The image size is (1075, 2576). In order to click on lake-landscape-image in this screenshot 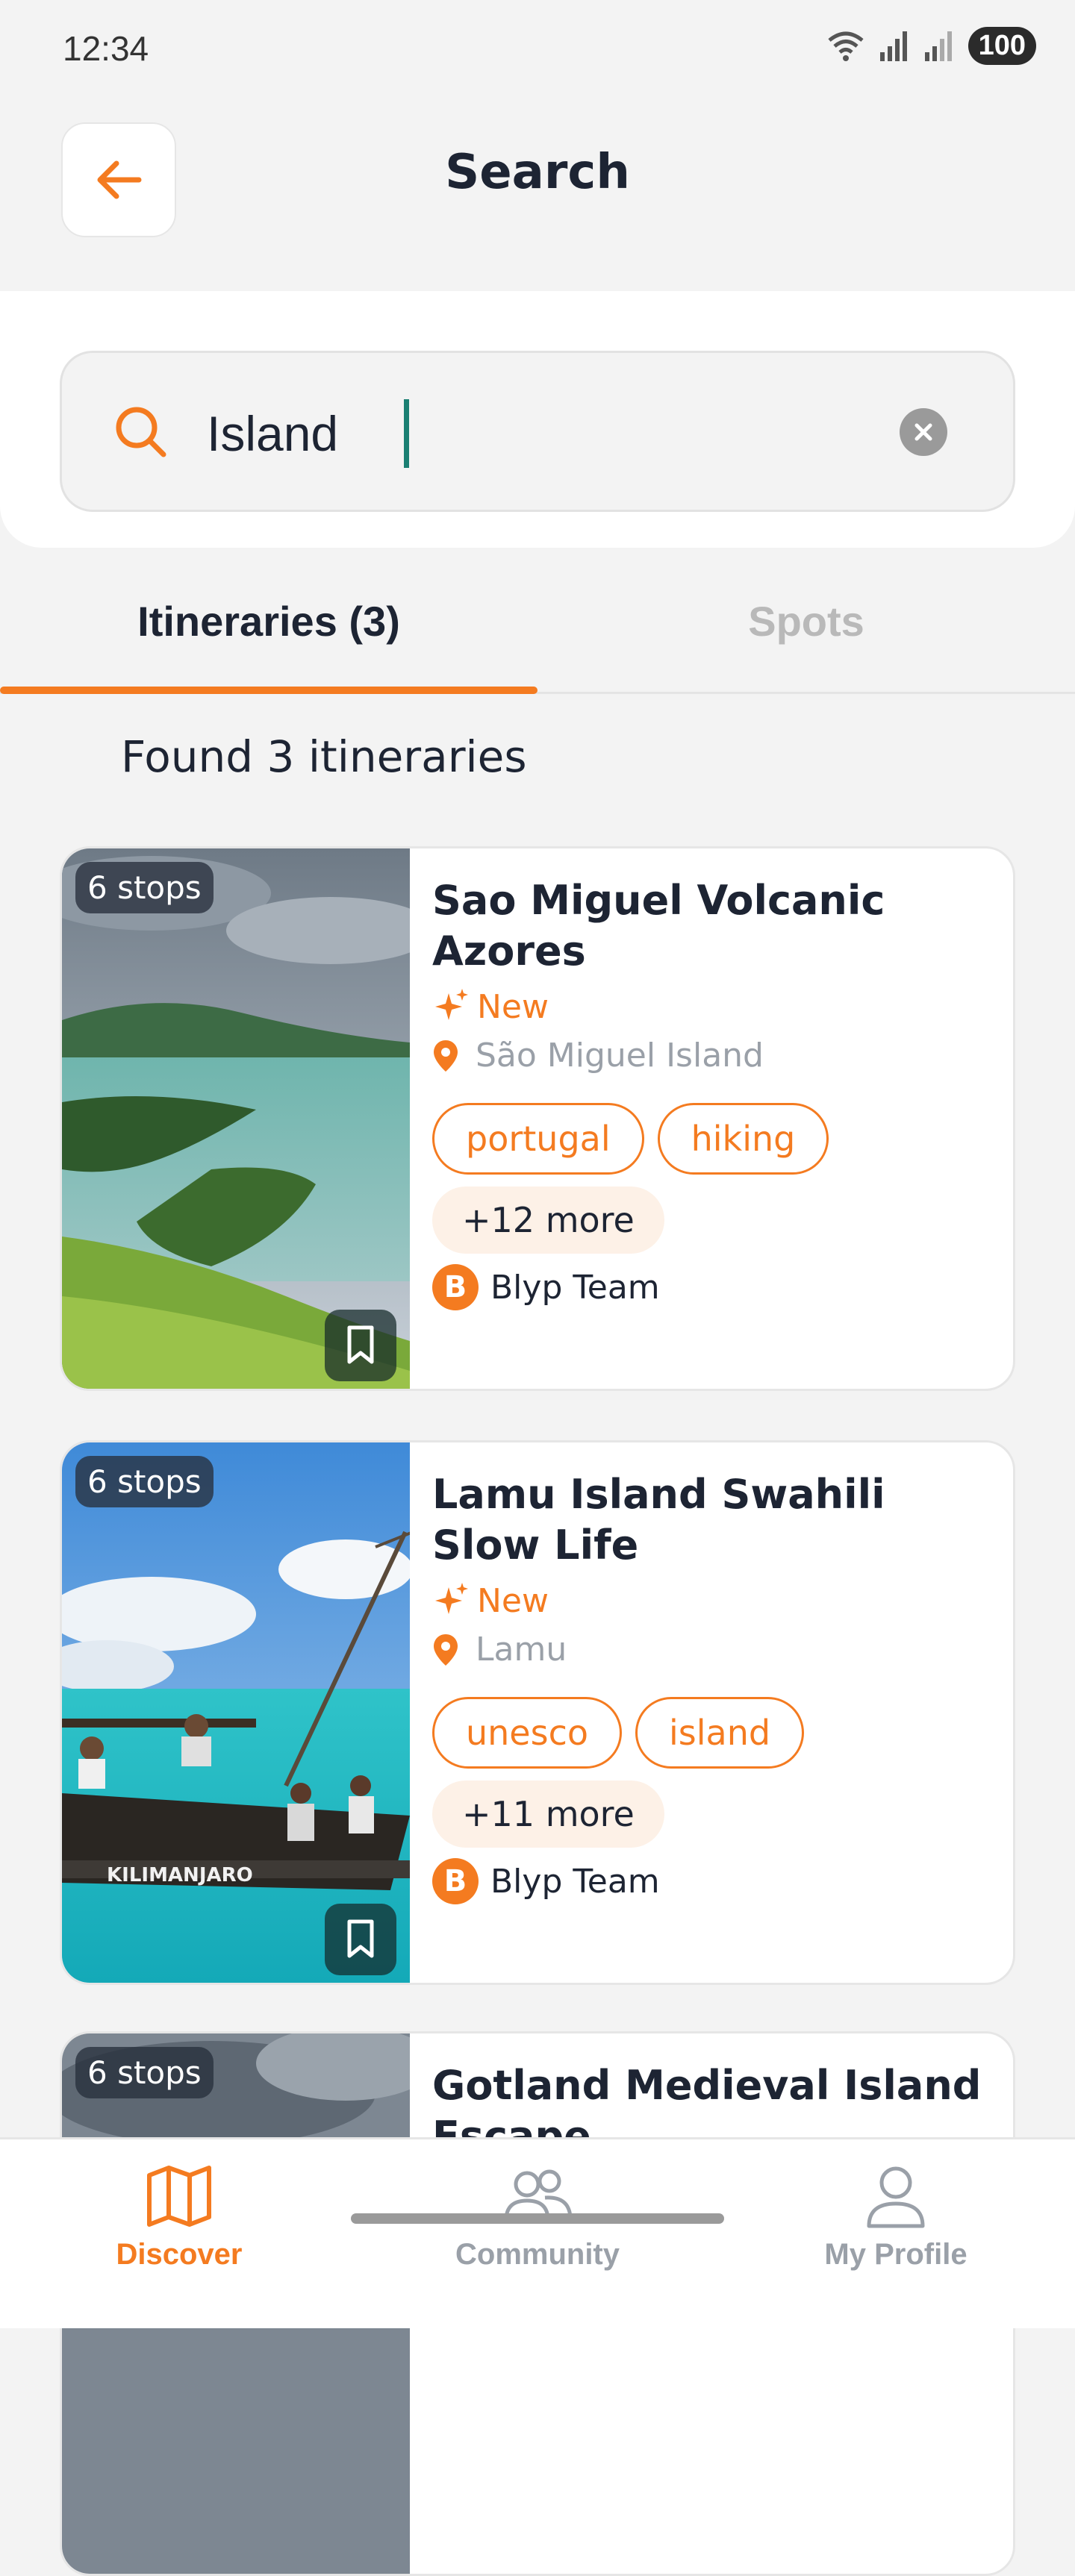, I will do `click(236, 1118)`.